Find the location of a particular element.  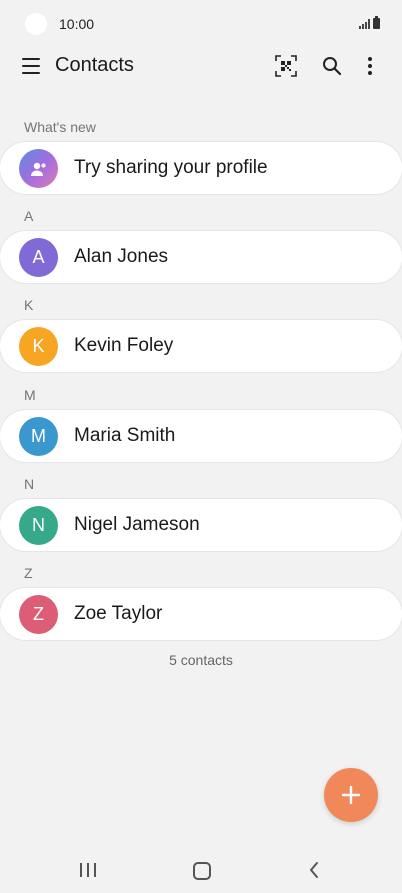

section-header-whats-new: What's new is located at coordinates (60, 127).